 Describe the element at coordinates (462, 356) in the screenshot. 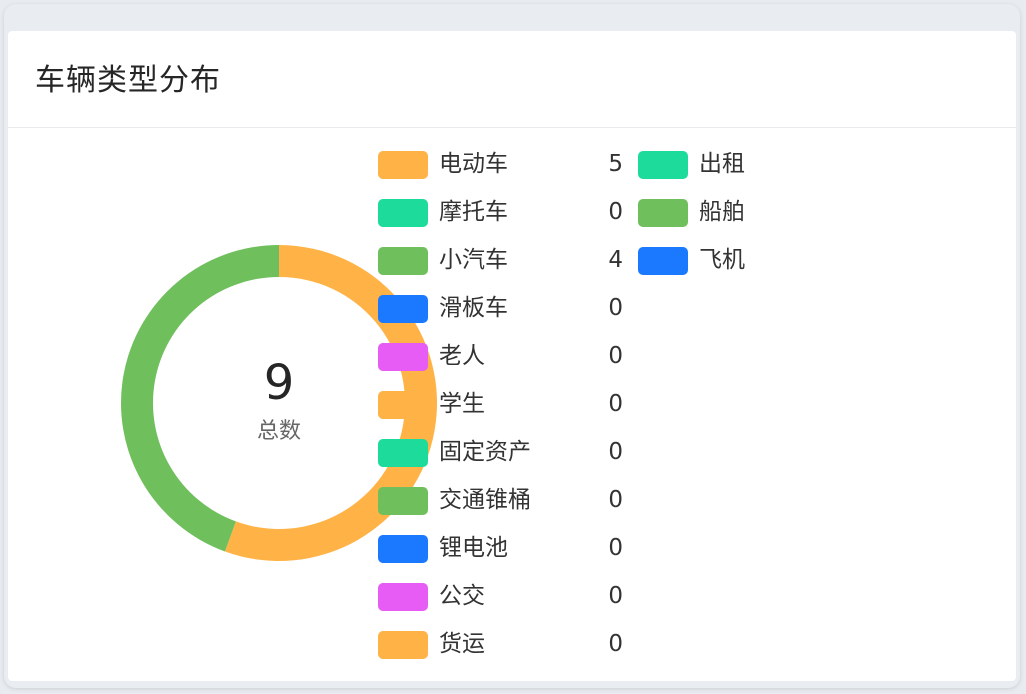

I see `legend-label: 老人` at that location.